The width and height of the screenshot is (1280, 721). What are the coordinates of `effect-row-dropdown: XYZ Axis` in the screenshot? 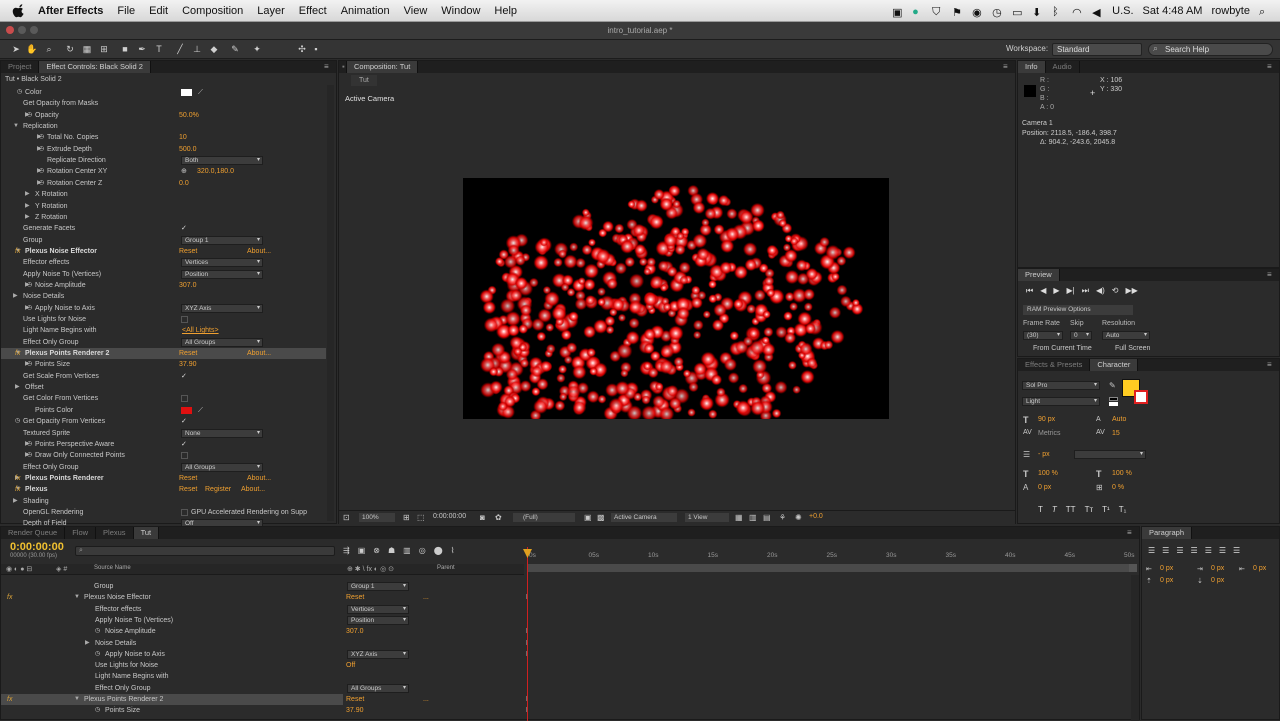 It's located at (222, 308).